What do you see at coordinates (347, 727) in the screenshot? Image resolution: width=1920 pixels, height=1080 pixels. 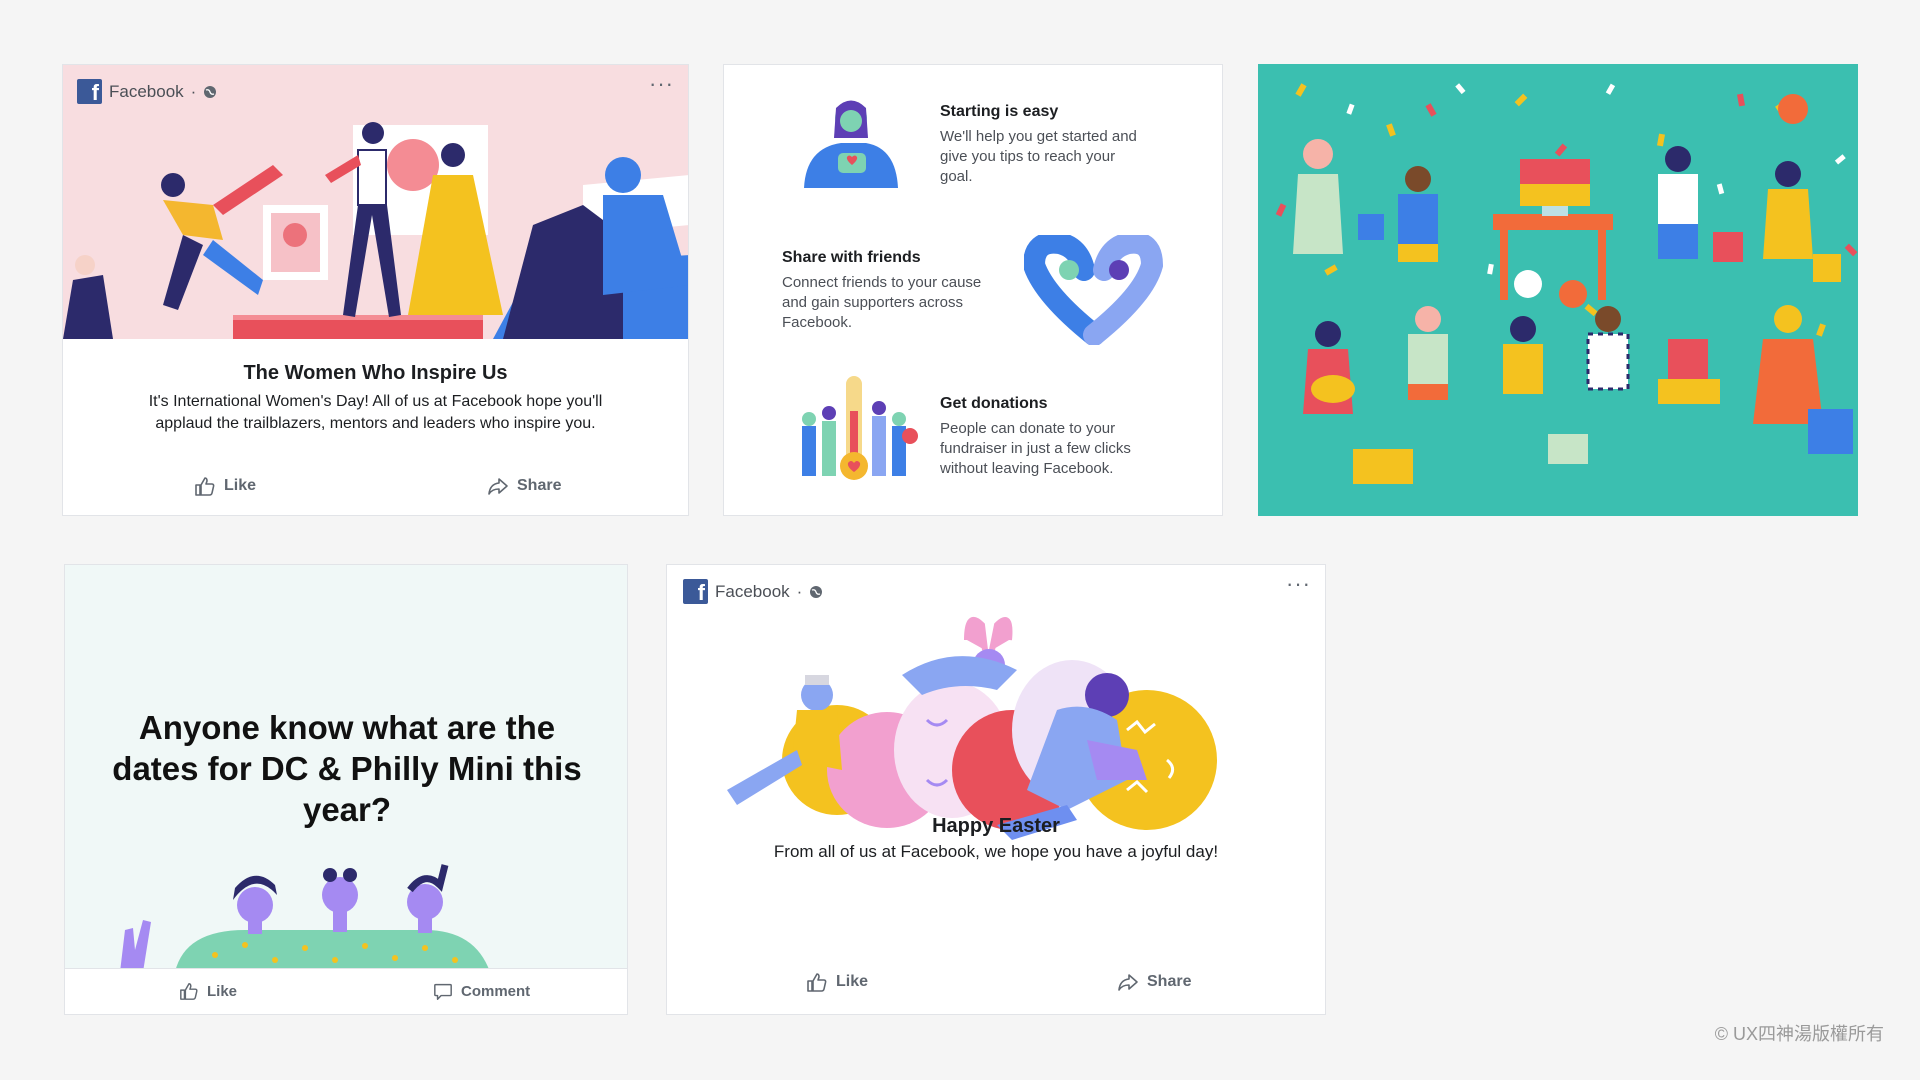 I see `question-line: Anyone know what are the` at bounding box center [347, 727].